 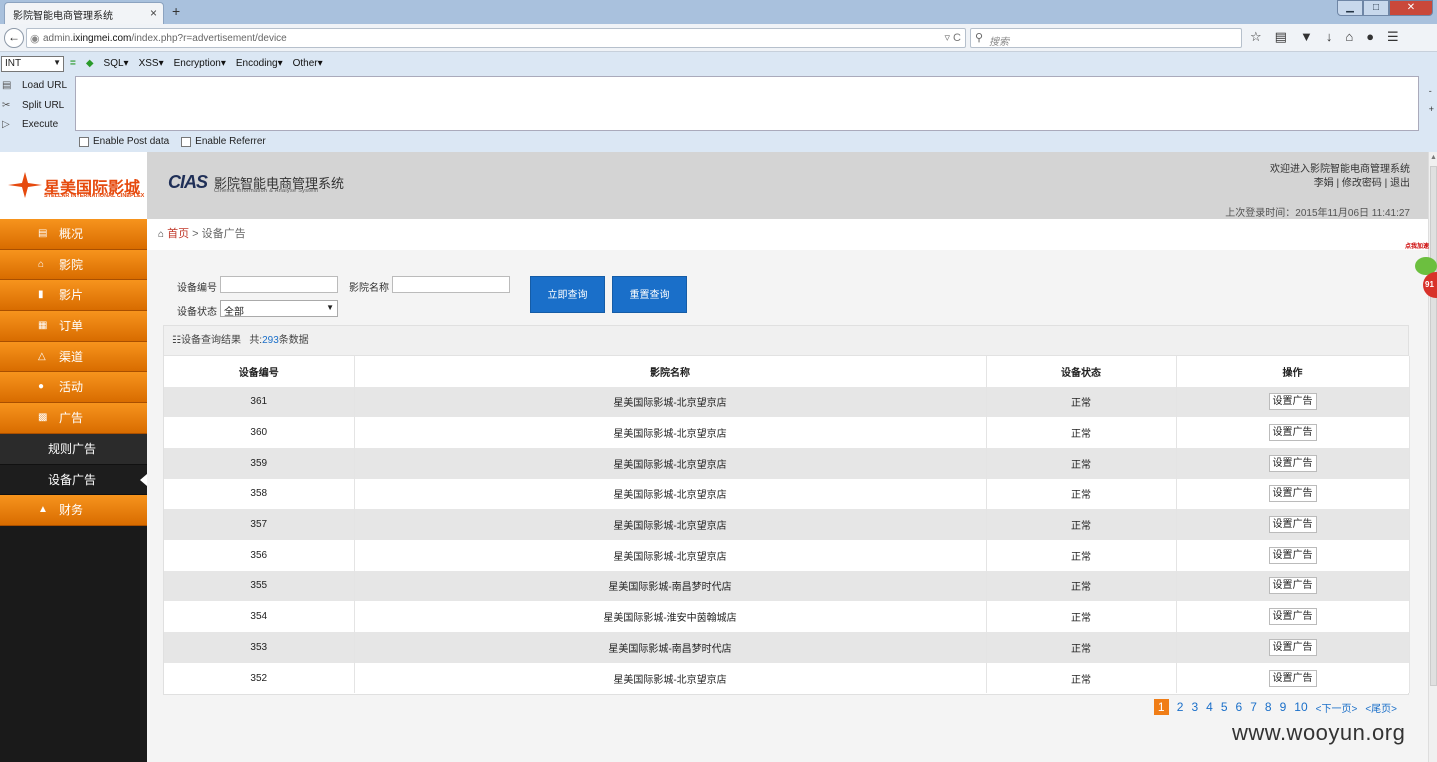 I want to click on page-link: 8, so click(x=1268, y=707).